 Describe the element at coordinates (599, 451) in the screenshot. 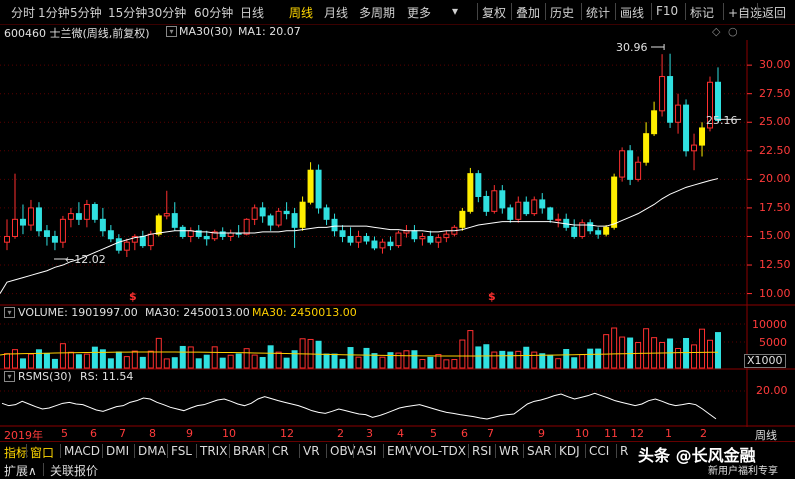

I see `indicator-tab-18: CCI` at that location.